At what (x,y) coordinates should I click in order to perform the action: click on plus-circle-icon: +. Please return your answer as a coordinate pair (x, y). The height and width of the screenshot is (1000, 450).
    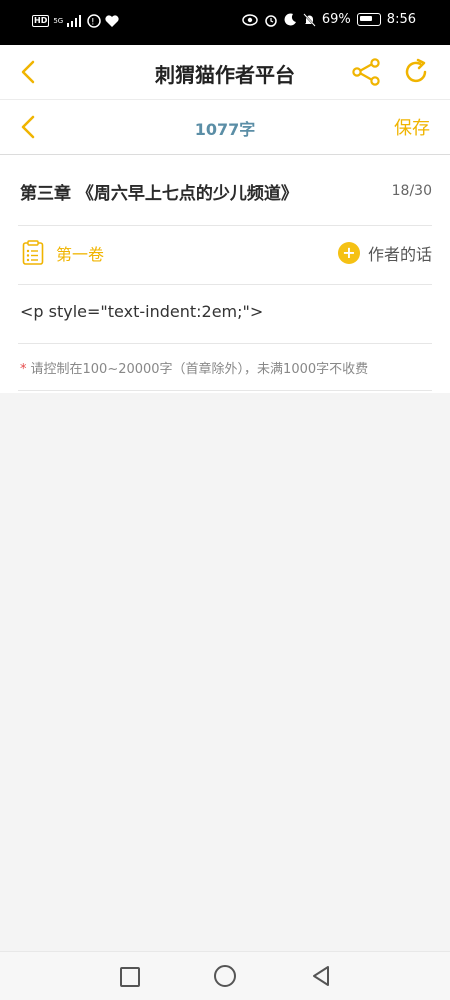
    Looking at the image, I should click on (348, 253).